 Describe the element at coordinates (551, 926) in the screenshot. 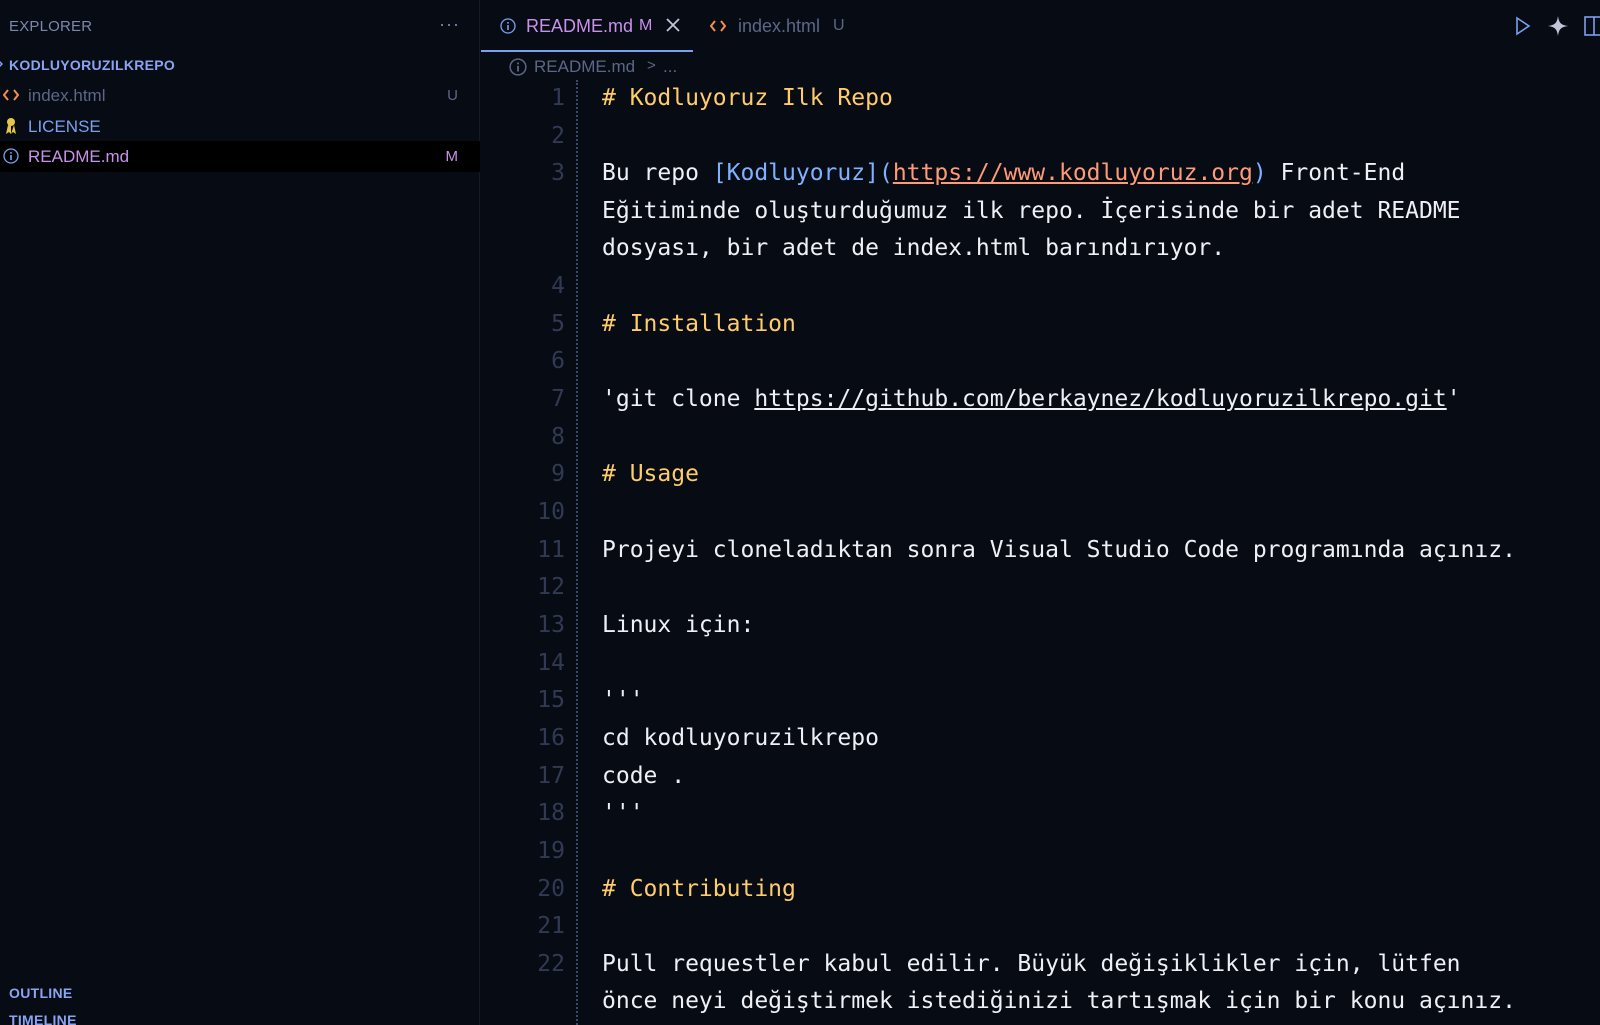

I see `line-number: 21` at that location.